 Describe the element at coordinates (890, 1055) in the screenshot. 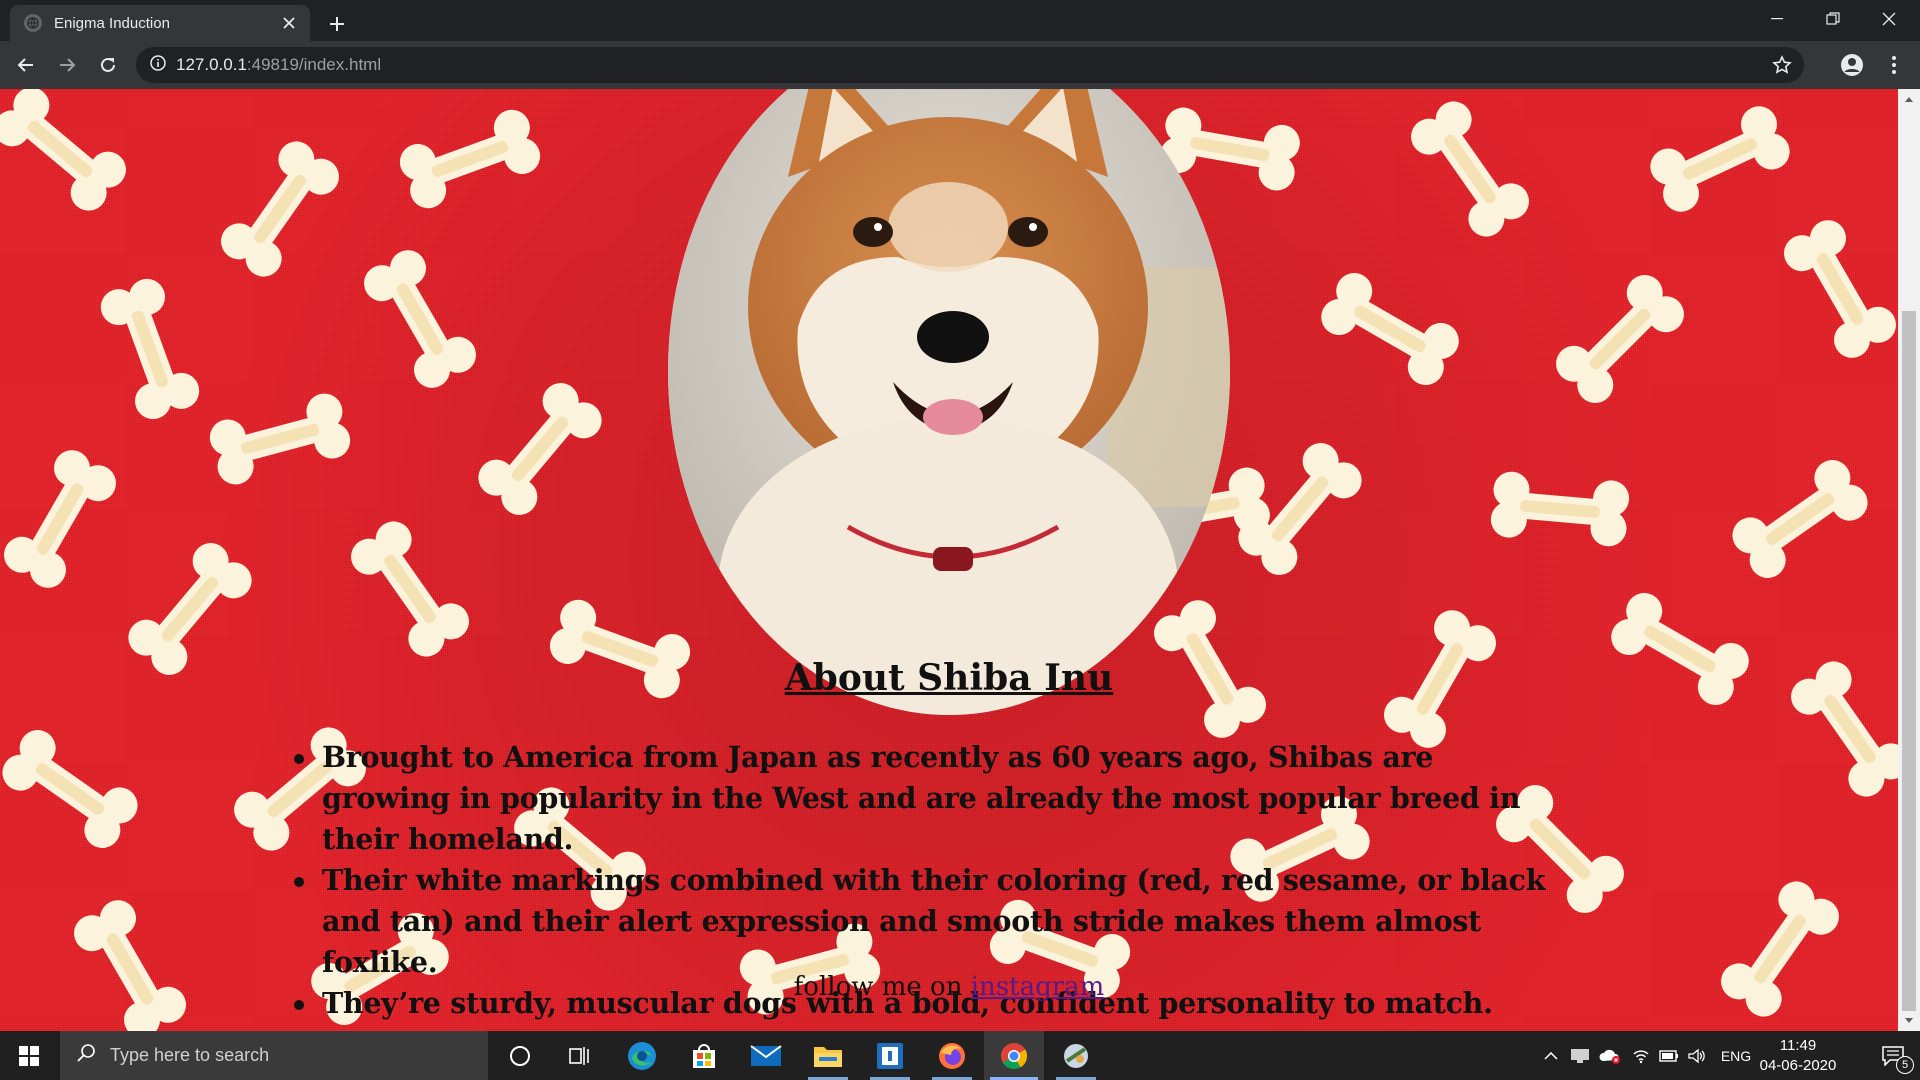

I see `app-icon` at that location.